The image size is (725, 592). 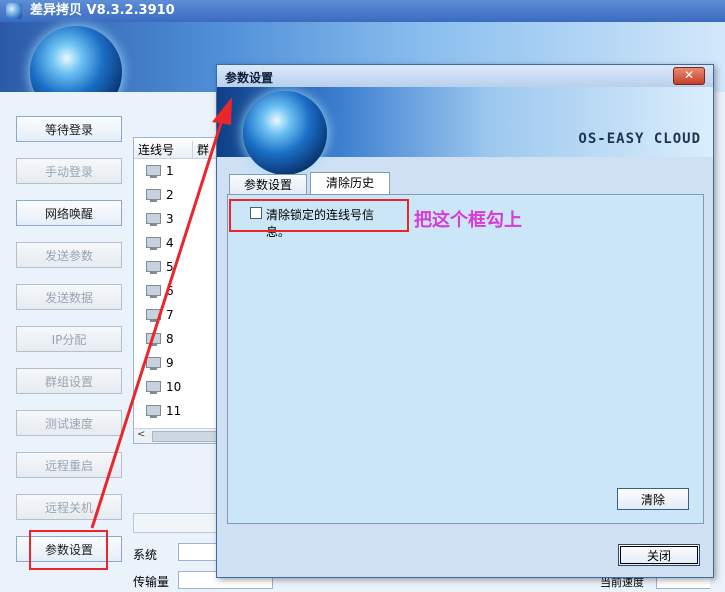 I want to click on annotation-arrow, so click(x=161, y=313).